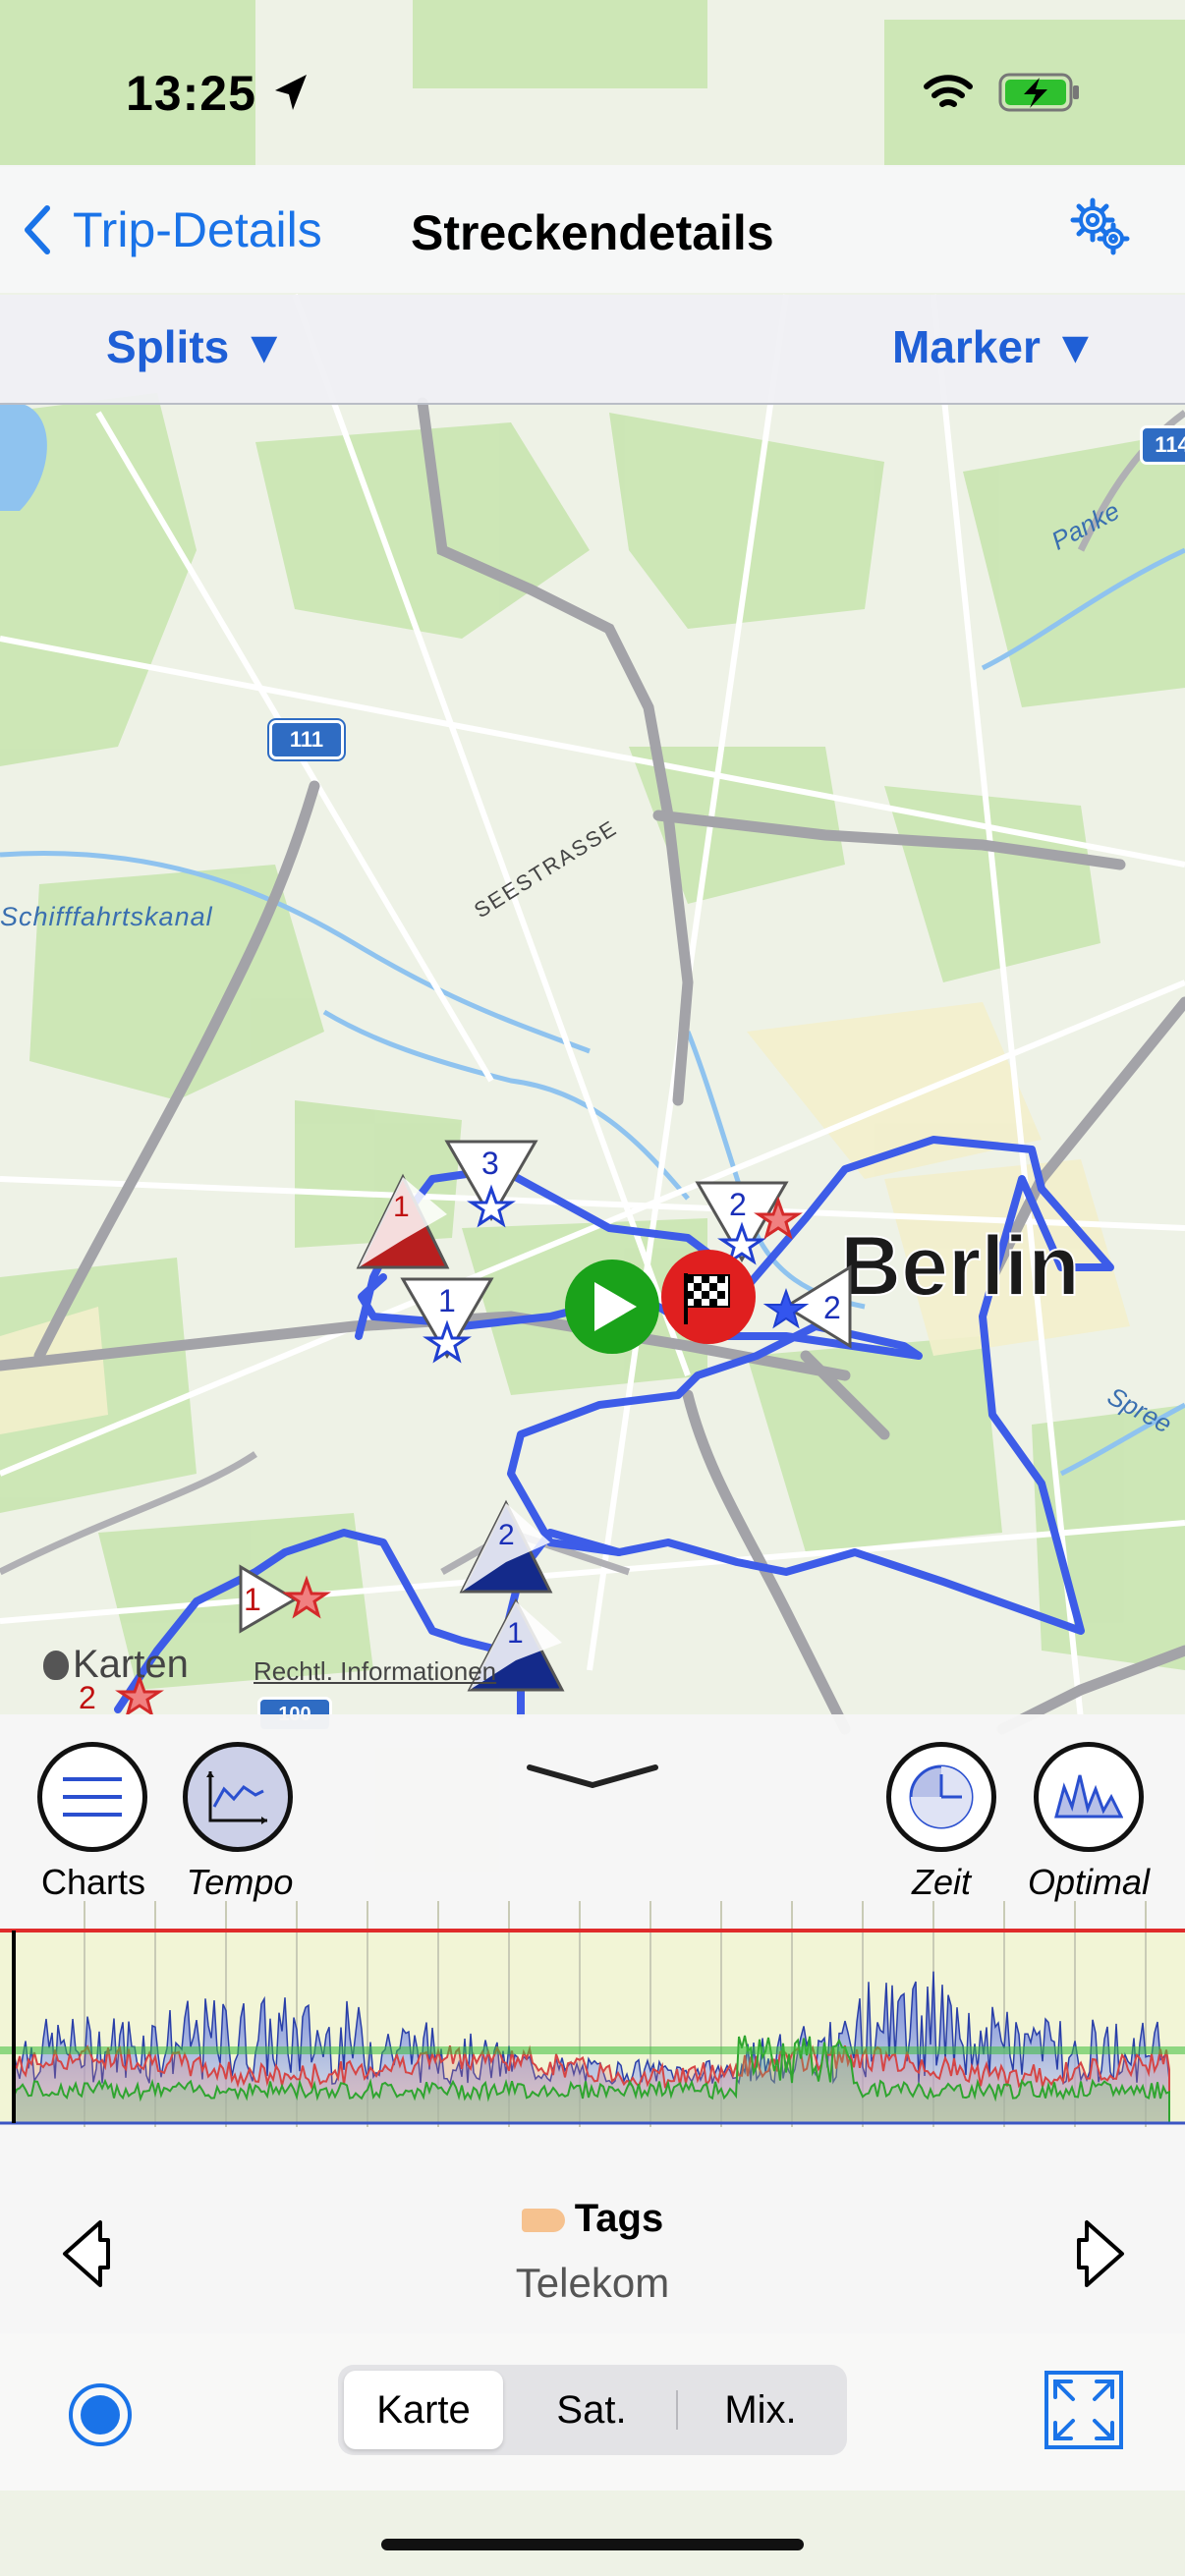 The image size is (1185, 2576). What do you see at coordinates (592, 232) in the screenshot?
I see `page-title: Streckendetails` at bounding box center [592, 232].